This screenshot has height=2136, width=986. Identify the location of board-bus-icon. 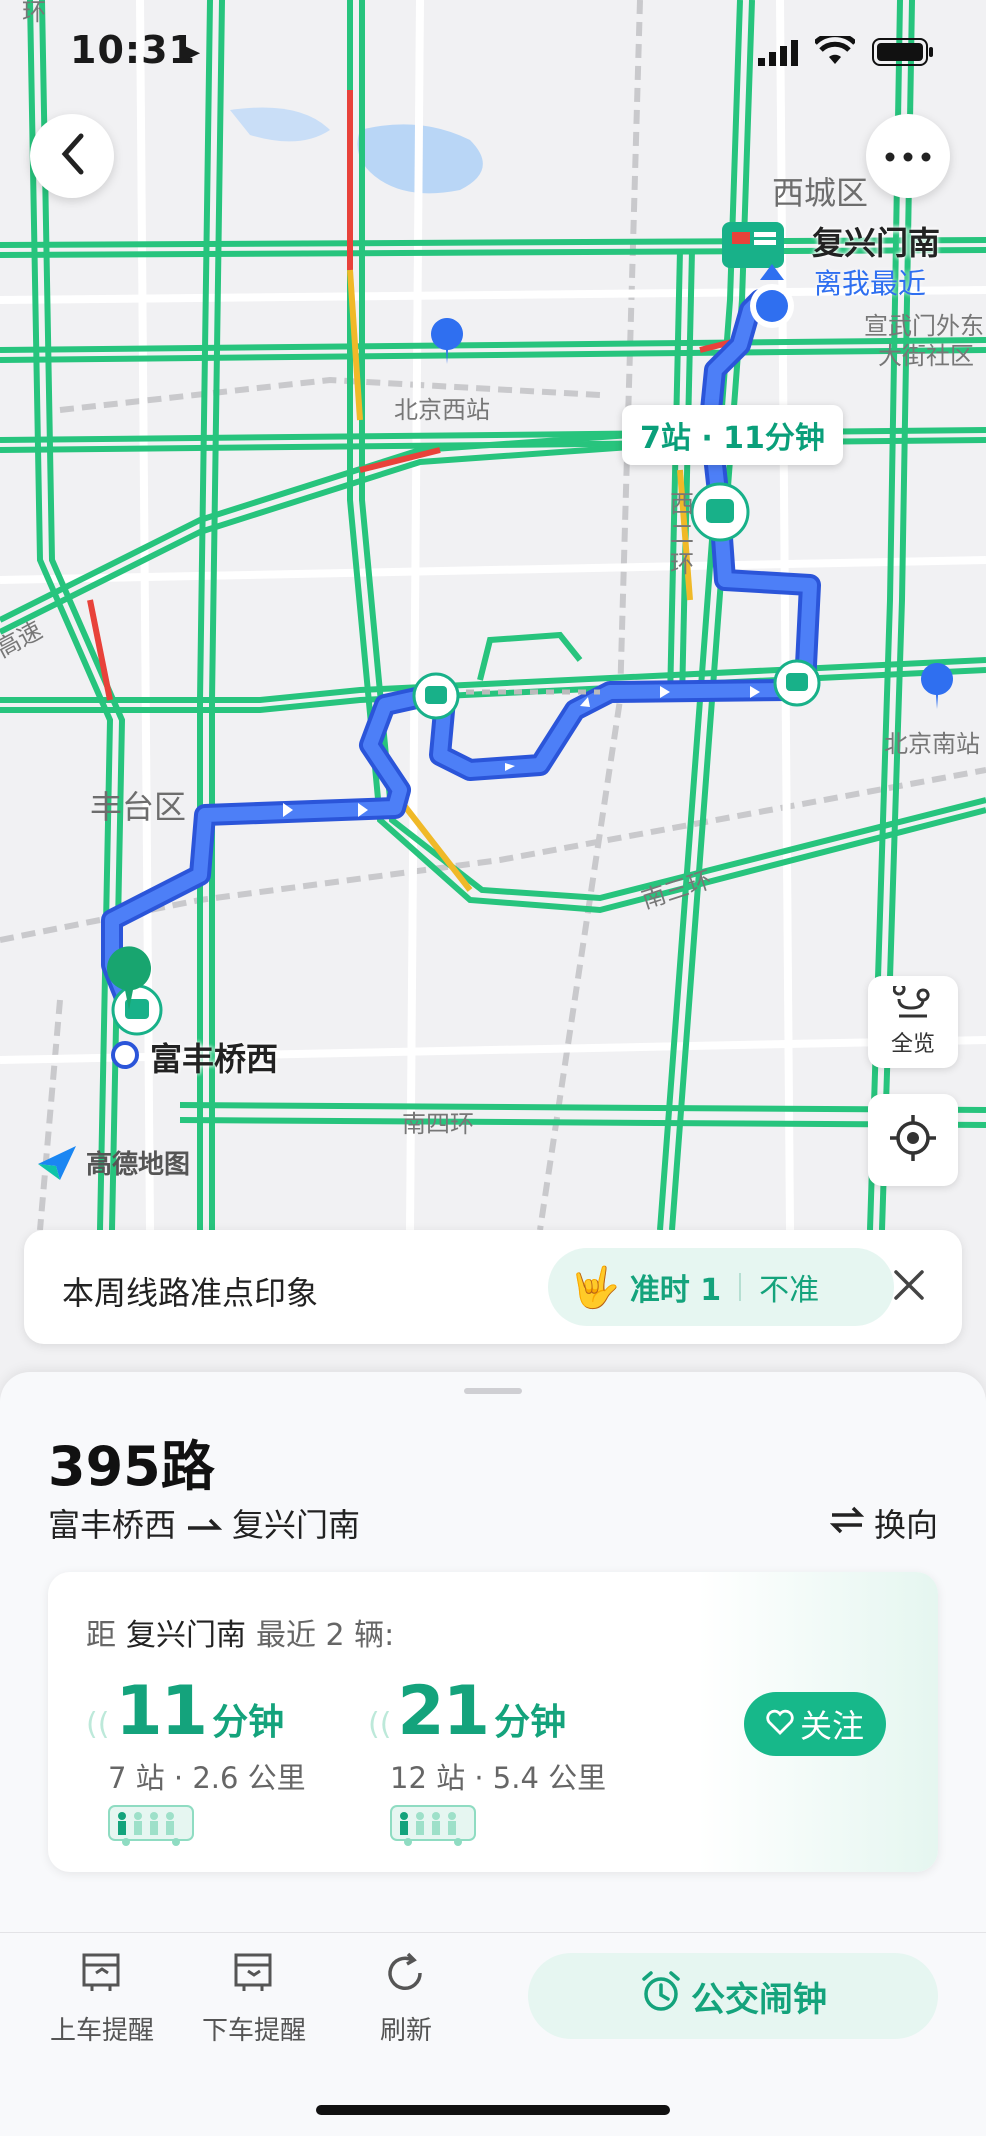
(102, 1976).